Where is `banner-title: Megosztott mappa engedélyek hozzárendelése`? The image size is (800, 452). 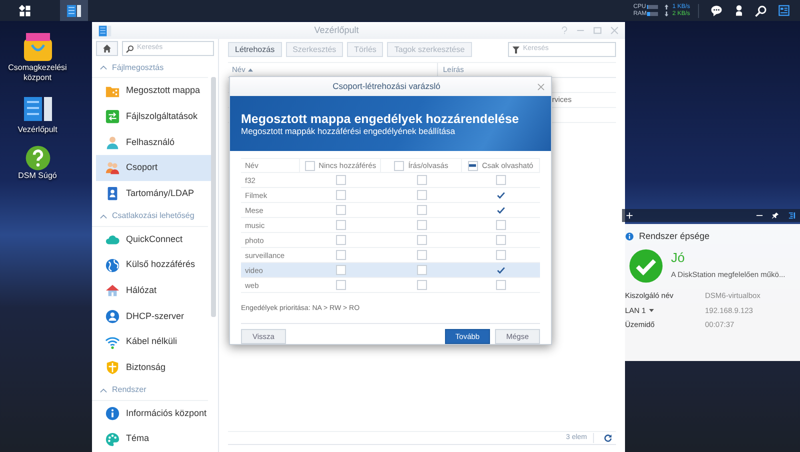
banner-title: Megosztott mappa engedélyek hozzárendelése is located at coordinates (380, 119).